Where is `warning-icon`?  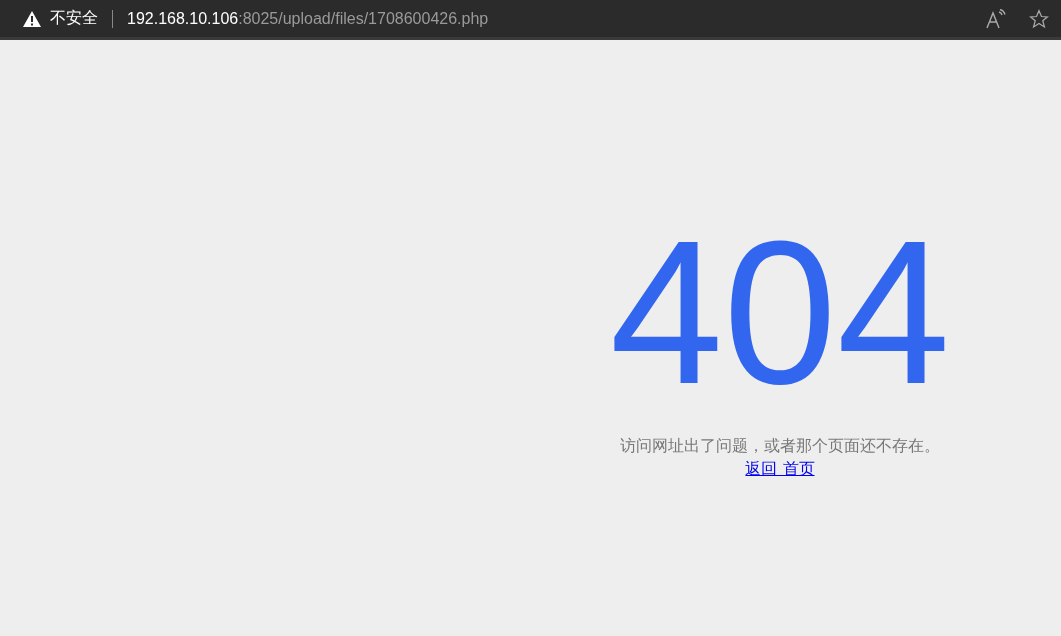 warning-icon is located at coordinates (32, 18).